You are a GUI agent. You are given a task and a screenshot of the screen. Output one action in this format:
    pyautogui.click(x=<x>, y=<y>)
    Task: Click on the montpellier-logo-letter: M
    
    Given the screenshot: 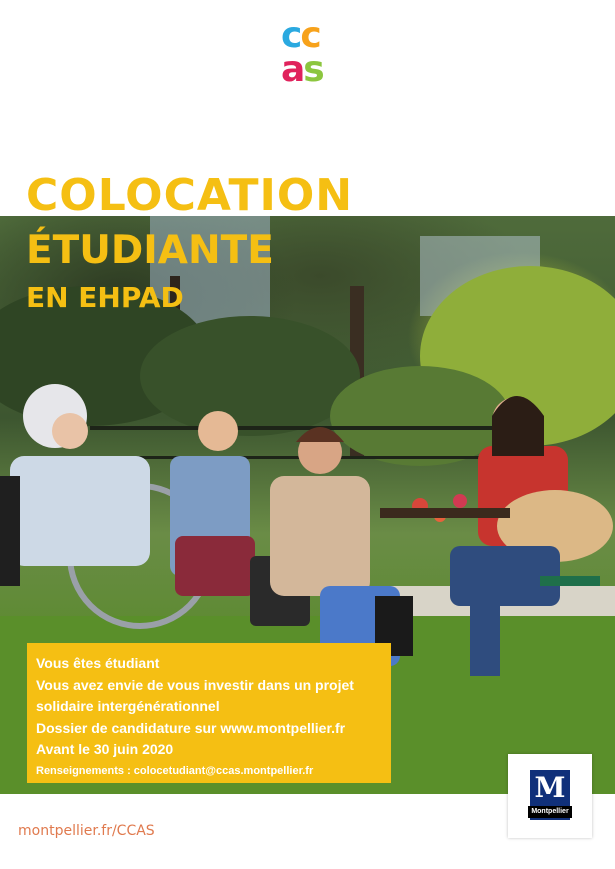 What is the action you would take?
    pyautogui.click(x=550, y=787)
    